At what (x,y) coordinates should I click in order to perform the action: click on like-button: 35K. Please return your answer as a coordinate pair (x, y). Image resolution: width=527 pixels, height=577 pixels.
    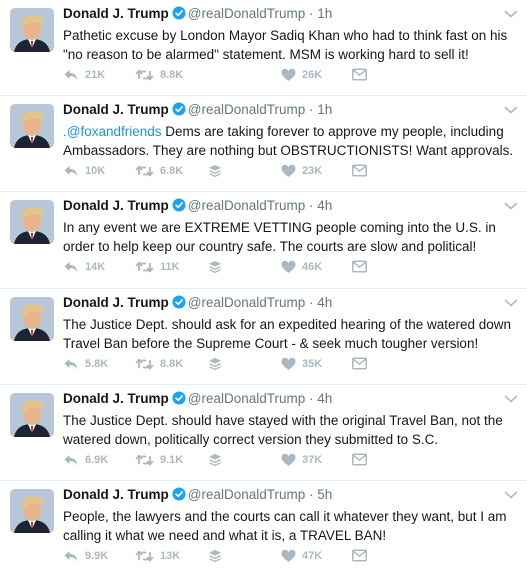
    Looking at the image, I should click on (301, 364).